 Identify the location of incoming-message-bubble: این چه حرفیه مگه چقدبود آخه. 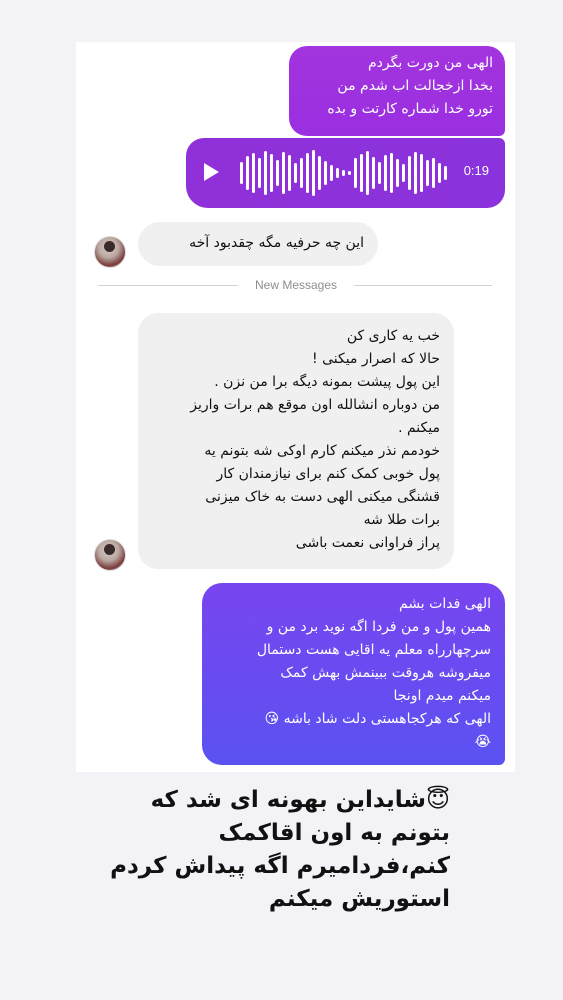
(258, 244).